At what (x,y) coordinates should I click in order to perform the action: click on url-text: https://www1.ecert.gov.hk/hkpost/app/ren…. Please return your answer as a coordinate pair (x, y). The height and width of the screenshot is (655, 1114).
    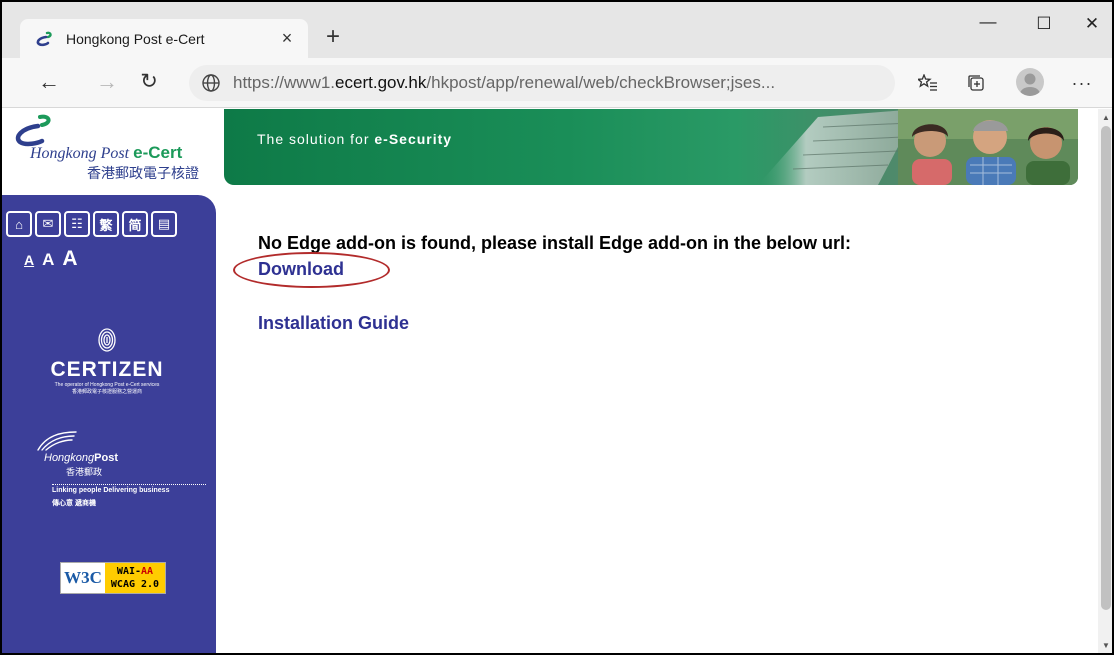
    Looking at the image, I should click on (504, 83).